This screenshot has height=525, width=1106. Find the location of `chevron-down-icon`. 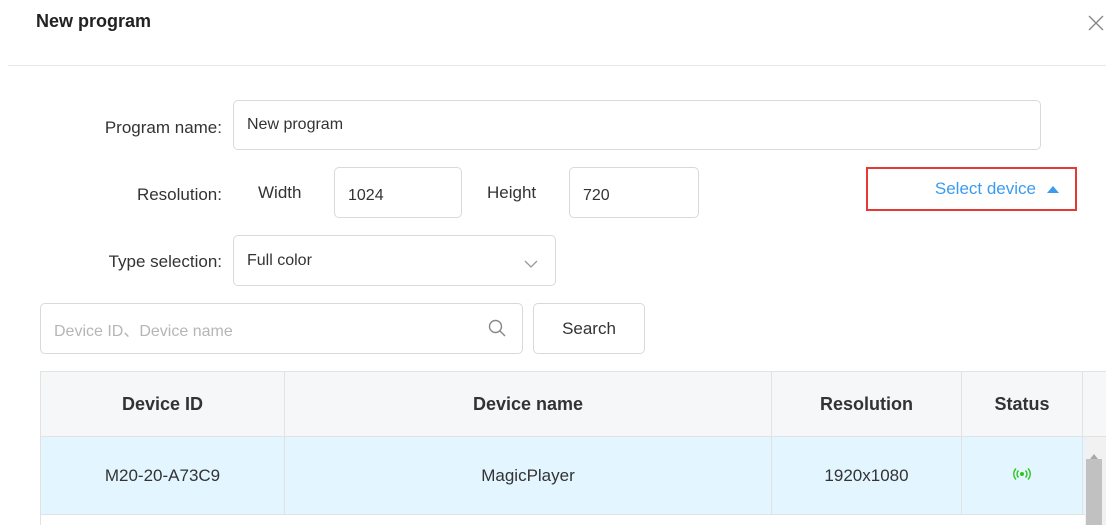

chevron-down-icon is located at coordinates (531, 265).